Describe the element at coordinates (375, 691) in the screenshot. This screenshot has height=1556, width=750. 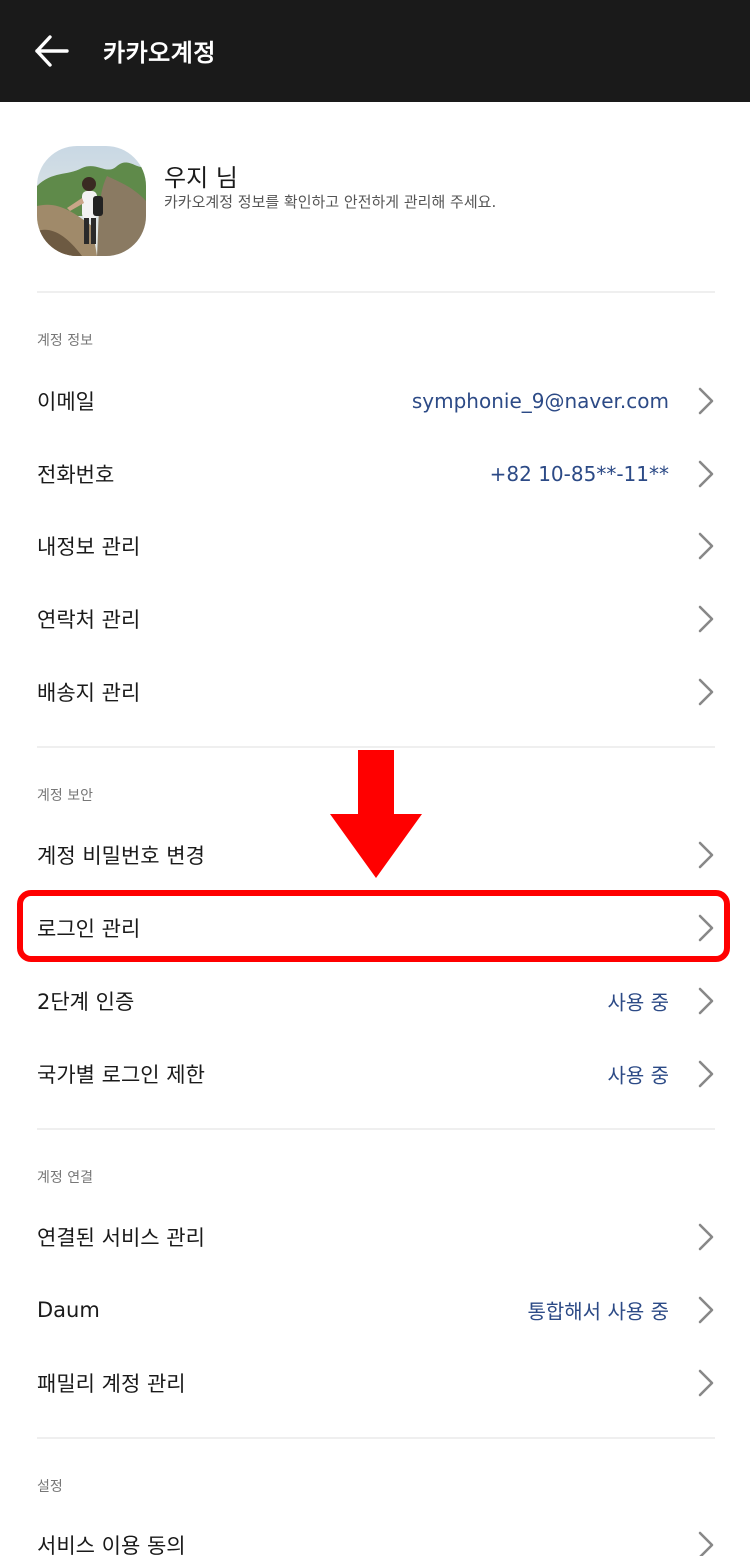
I see `row-shipping: 배송지 관리` at that location.